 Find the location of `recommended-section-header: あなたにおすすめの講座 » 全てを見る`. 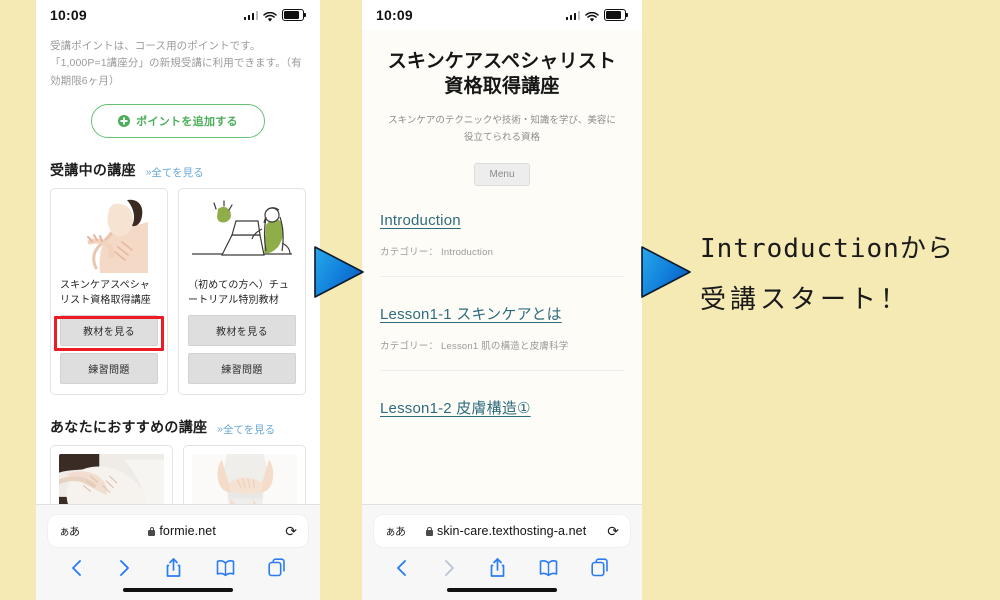

recommended-section-header: あなたにおすすめの講座 » 全てを見る is located at coordinates (178, 427).